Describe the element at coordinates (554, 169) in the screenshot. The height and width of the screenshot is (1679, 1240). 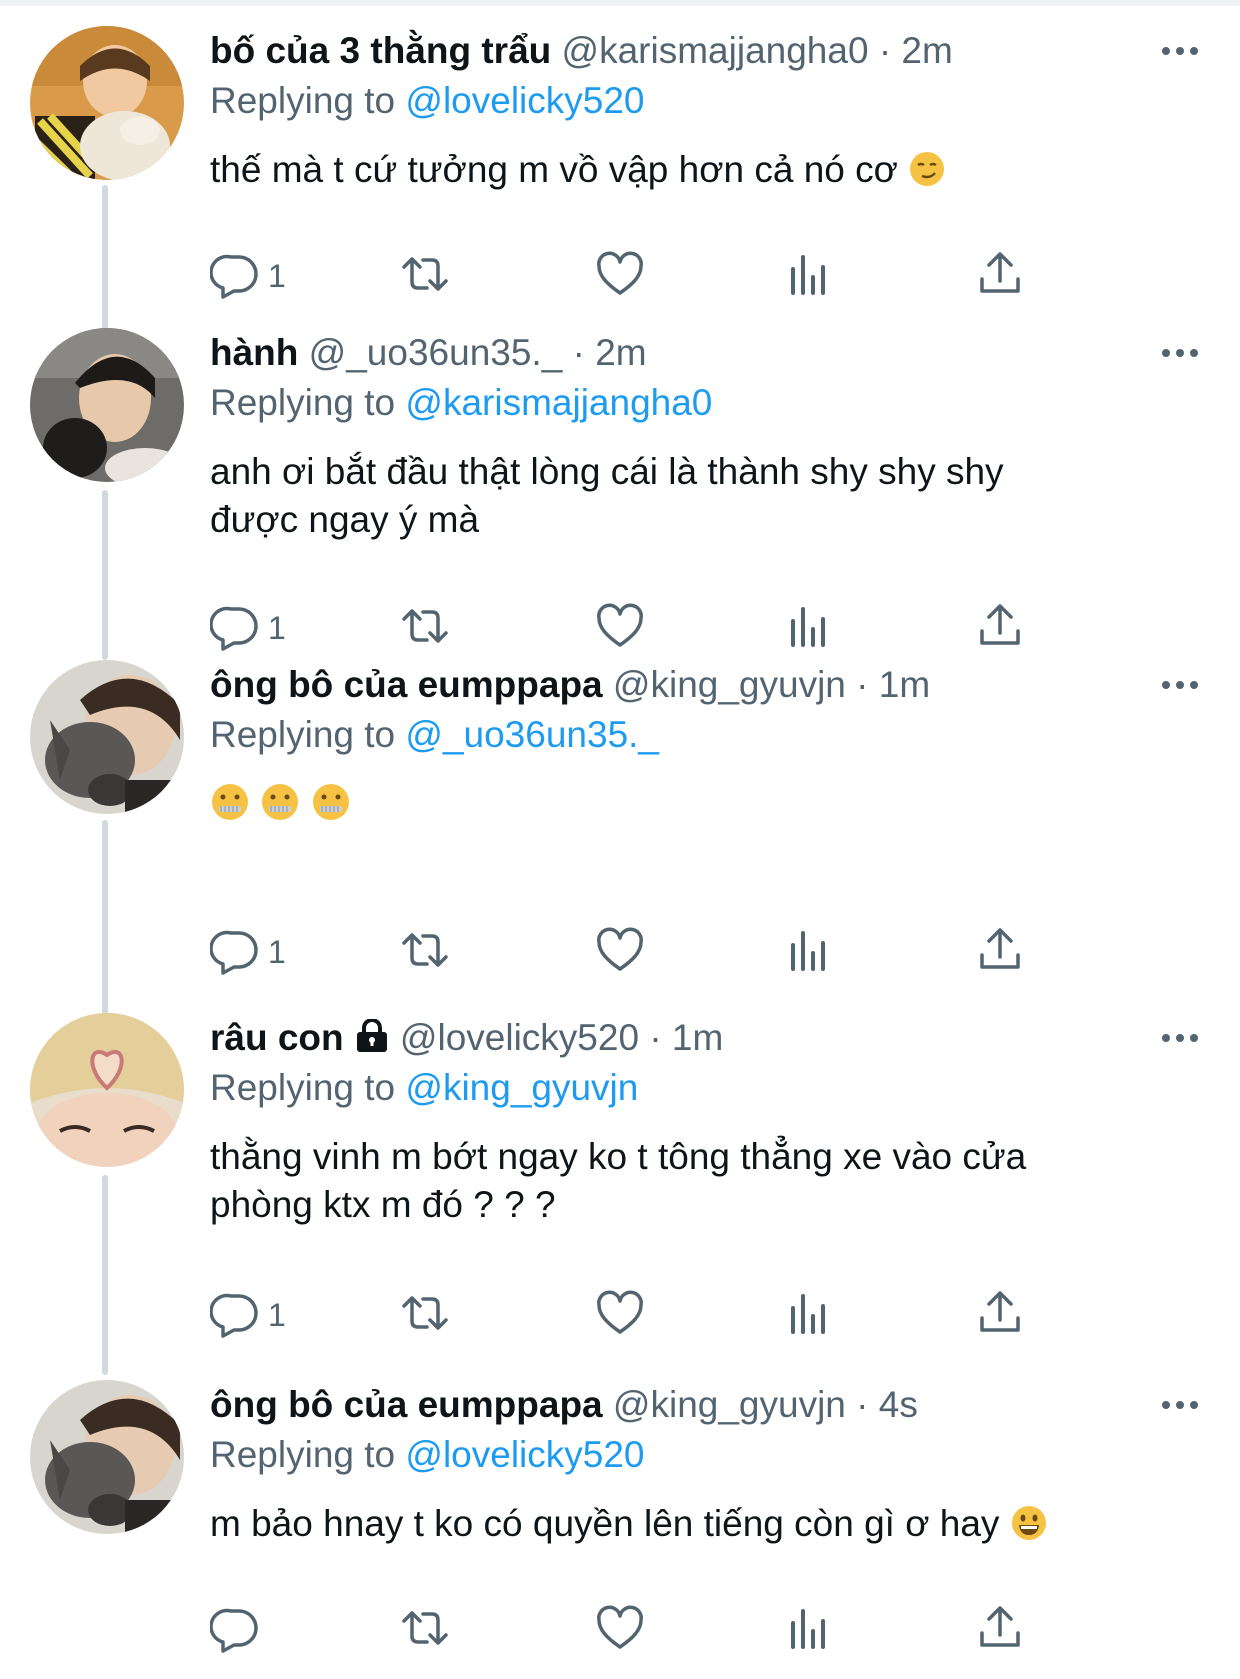
I see `tweet-text-content: thế mà t cứ tưởng m vồ vập hơn cả nó cơ` at that location.